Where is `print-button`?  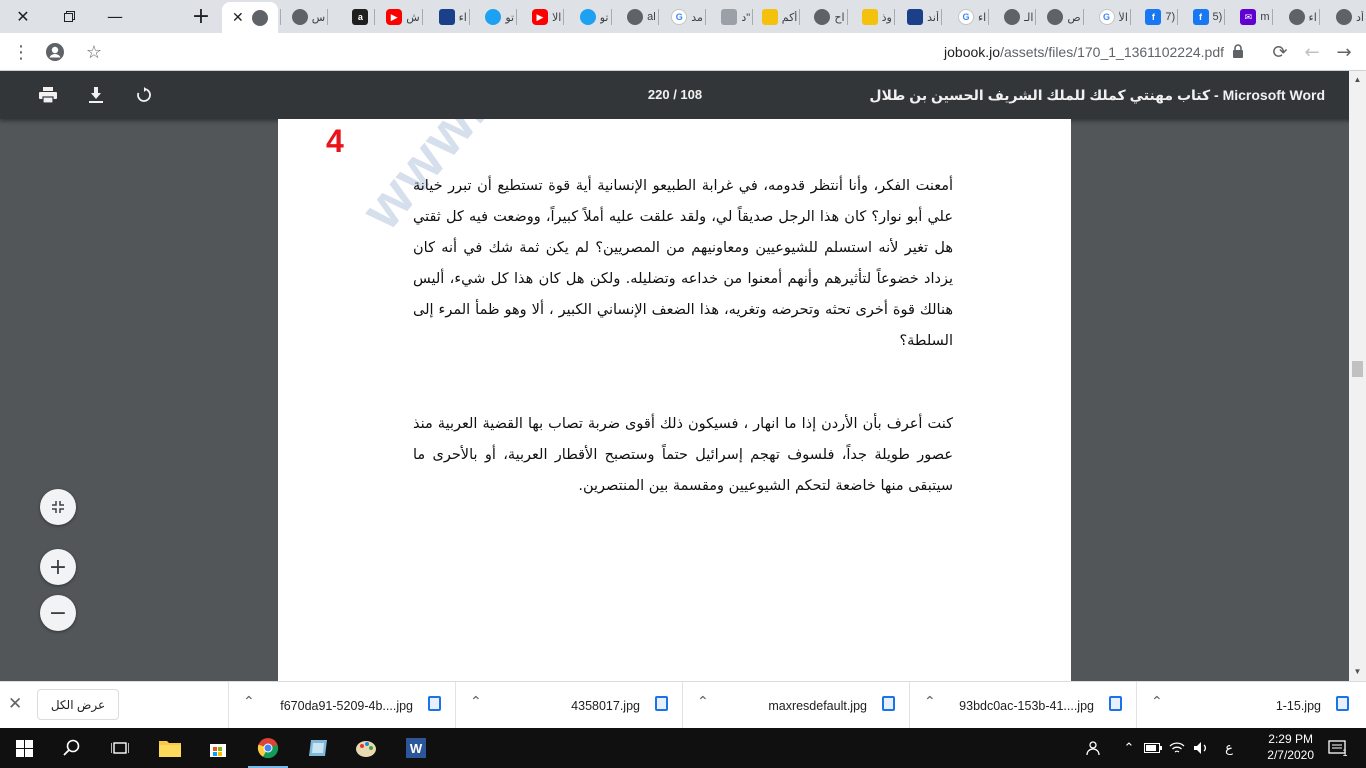
print-button is located at coordinates (48, 95).